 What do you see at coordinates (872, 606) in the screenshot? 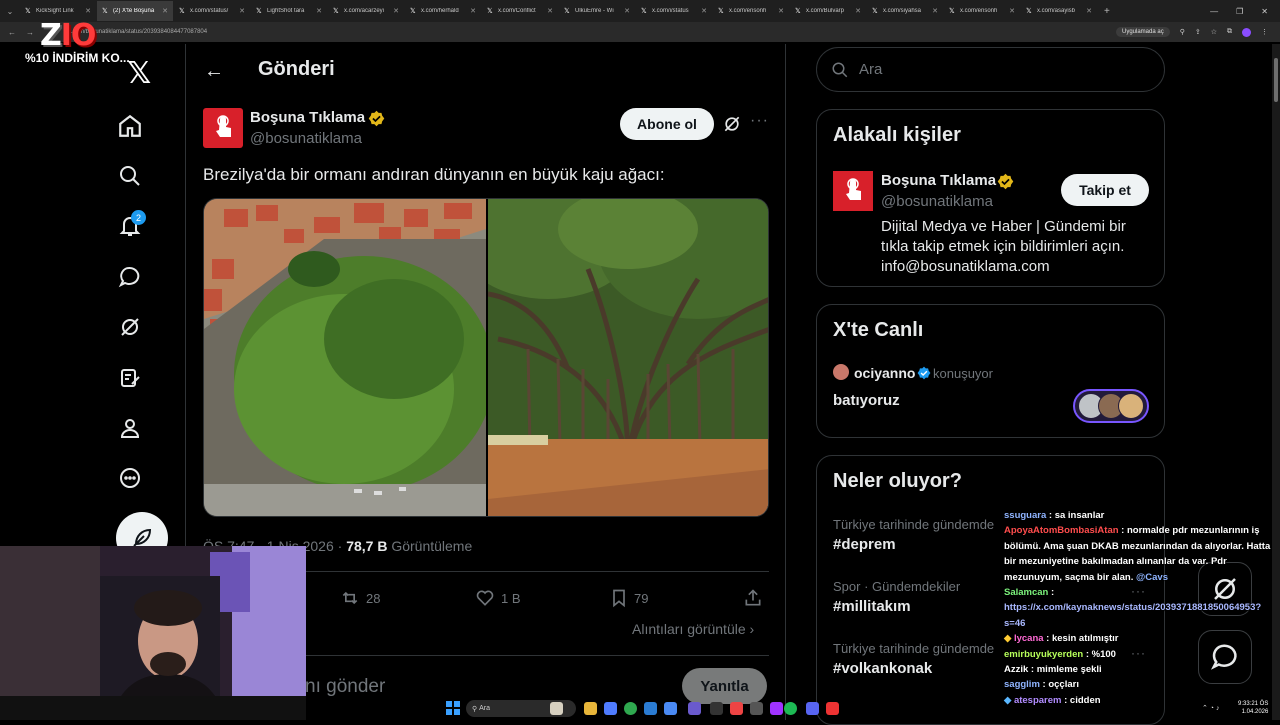
I see `trend-tag: #millitakım` at bounding box center [872, 606].